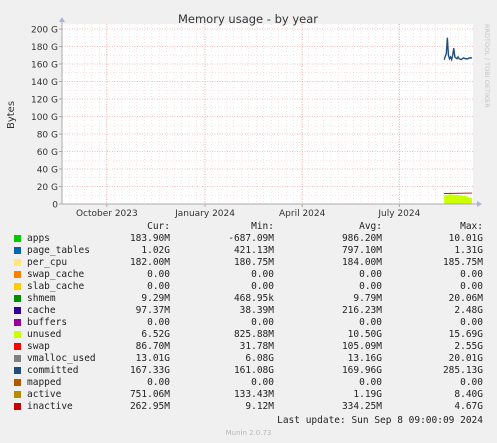  What do you see at coordinates (468, 310) in the screenshot?
I see `legend-max: 2.48G` at bounding box center [468, 310].